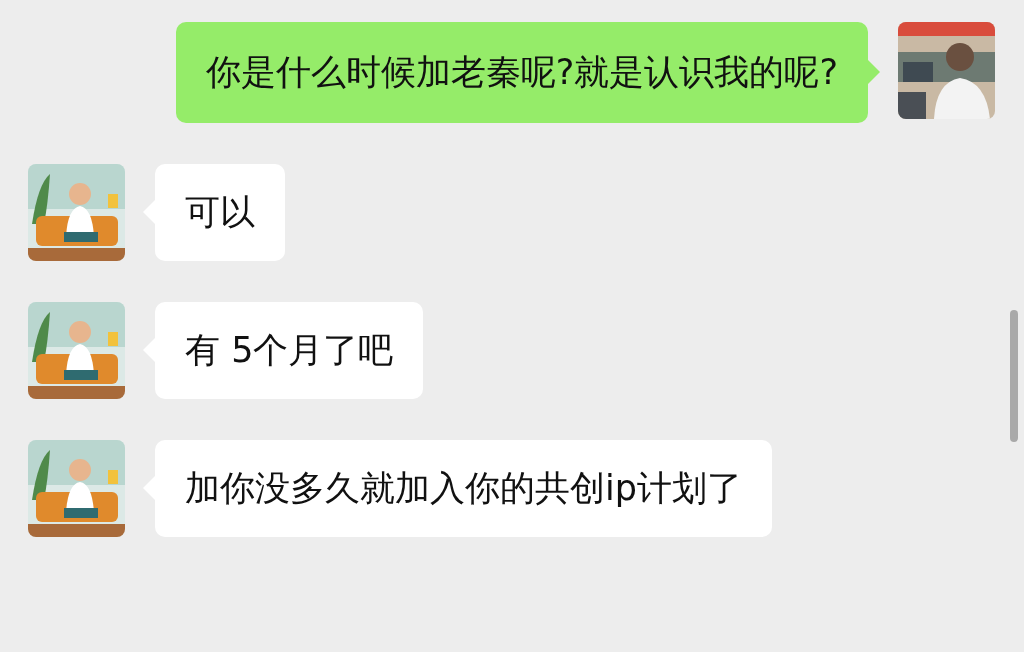  I want to click on message-text: 你是什么时候加老秦呢?就是认识我的呢?, so click(521, 72).